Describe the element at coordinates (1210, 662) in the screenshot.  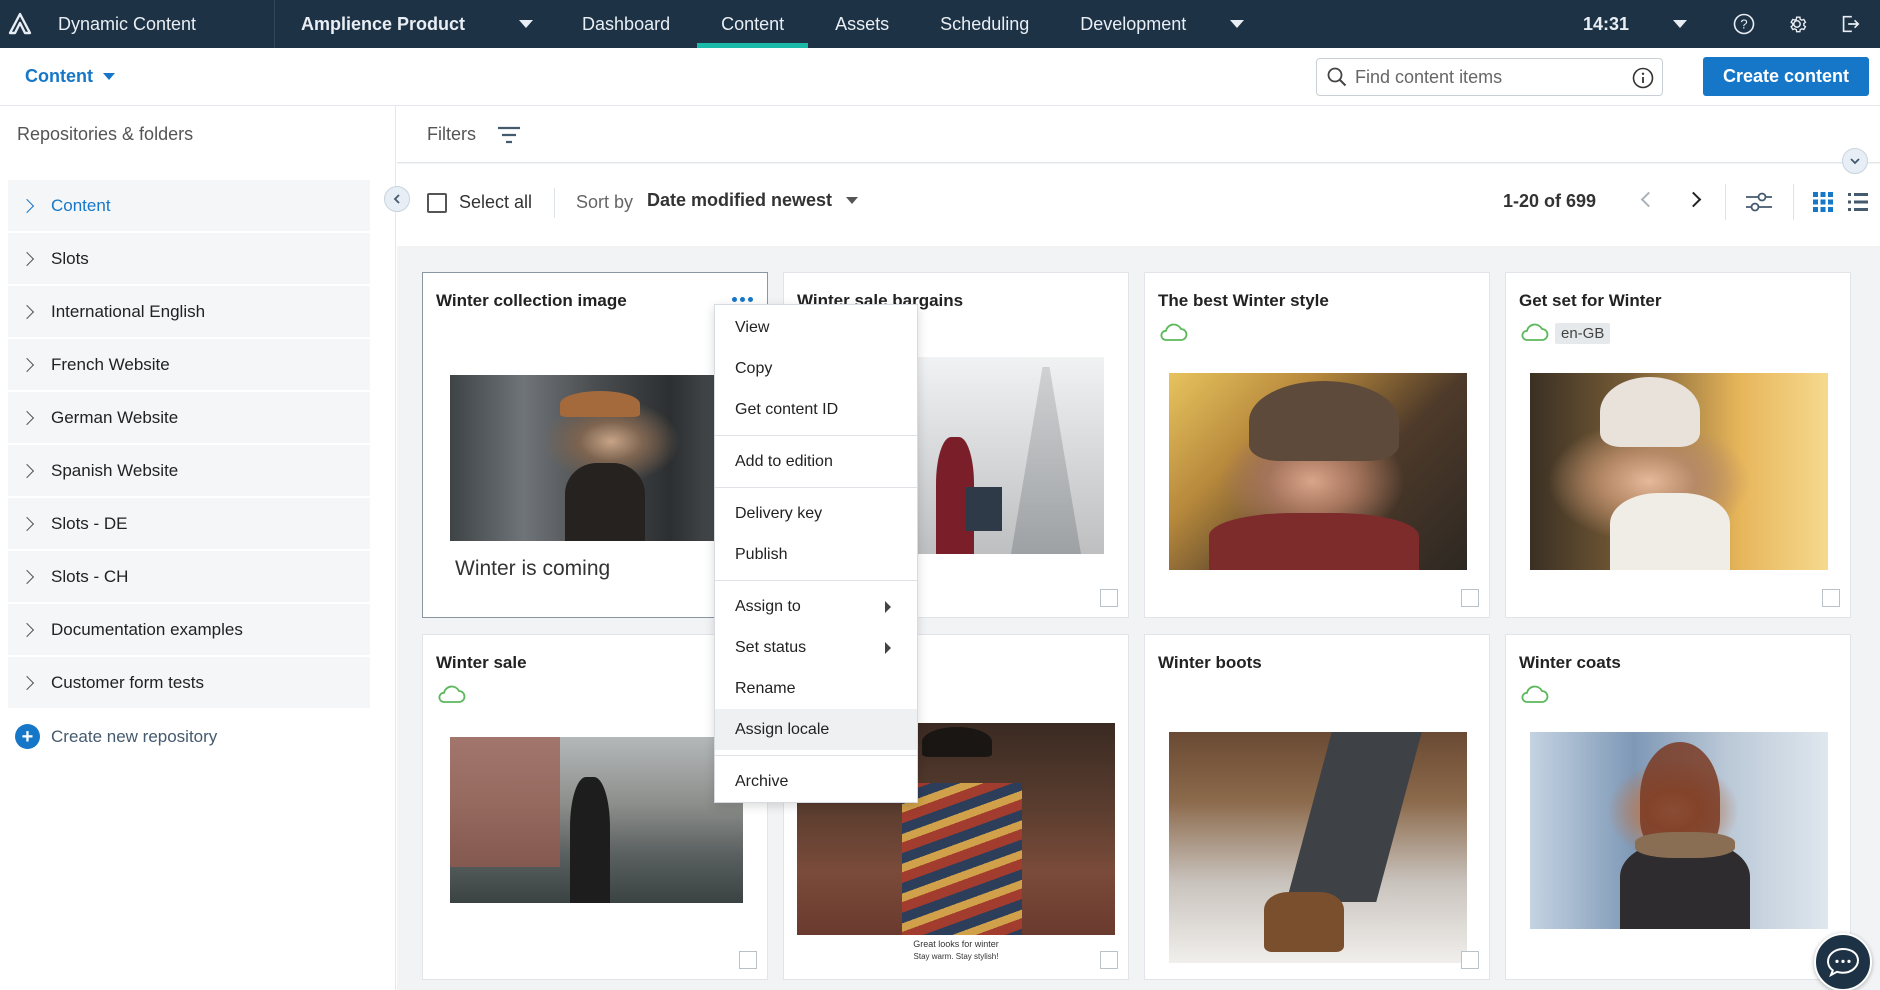
I see `card-title: Winter boots` at that location.